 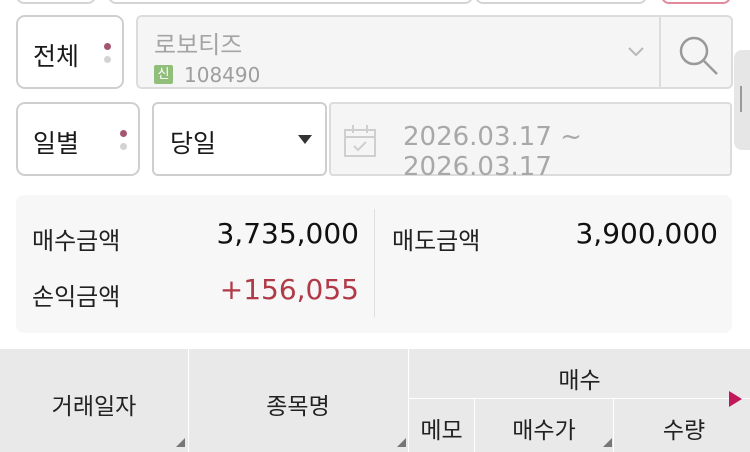 I want to click on col-stock-name: 종목명, so click(x=298, y=404).